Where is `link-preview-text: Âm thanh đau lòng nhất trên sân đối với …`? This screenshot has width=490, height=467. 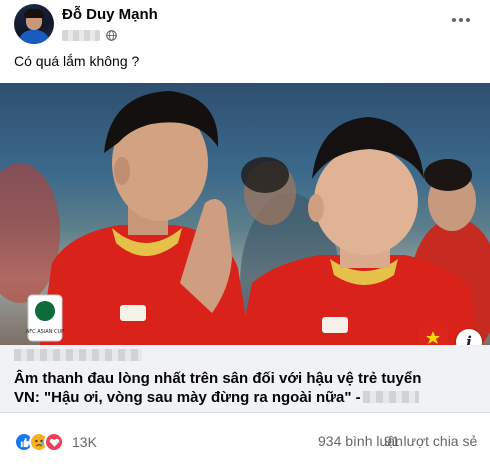
link-preview-text: Âm thanh đau lòng nhất trên sân đối với … is located at coordinates (245, 379).